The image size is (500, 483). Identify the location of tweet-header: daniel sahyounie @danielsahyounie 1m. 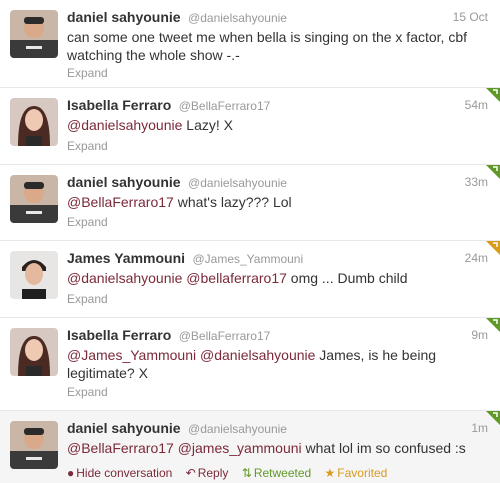
(277, 429).